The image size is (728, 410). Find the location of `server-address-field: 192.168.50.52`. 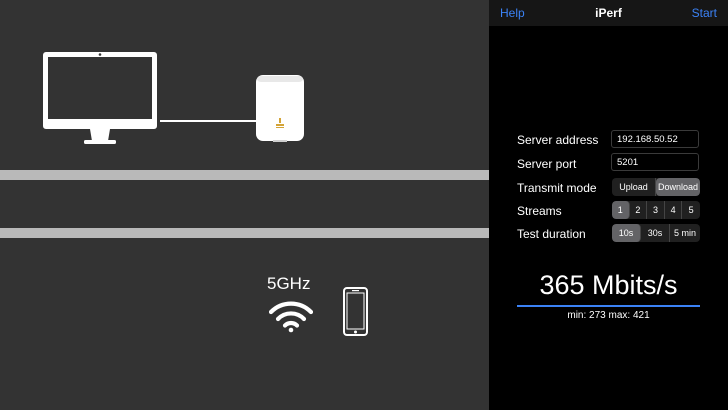

server-address-field: 192.168.50.52 is located at coordinates (655, 139).